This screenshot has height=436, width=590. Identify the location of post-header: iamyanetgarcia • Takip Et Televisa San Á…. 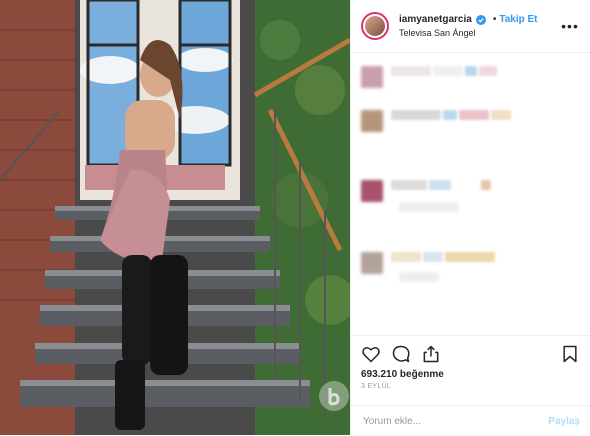
(470, 26).